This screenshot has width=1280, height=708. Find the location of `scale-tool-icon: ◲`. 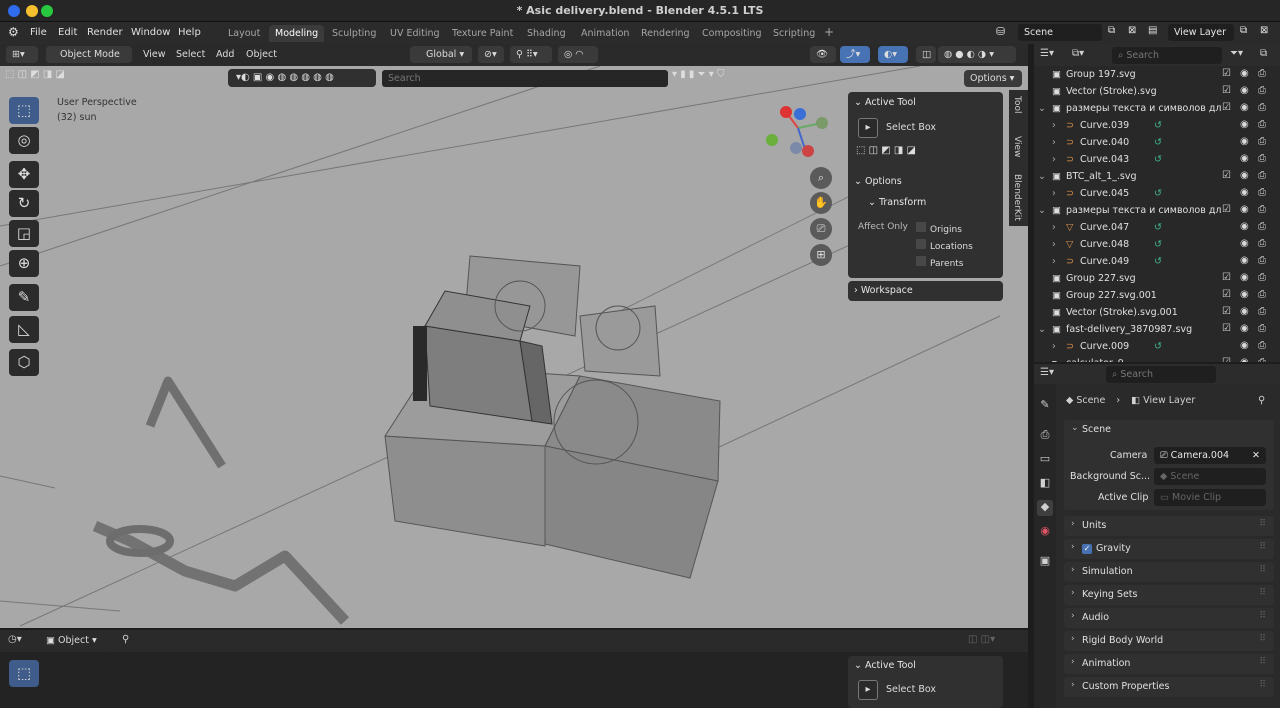

scale-tool-icon: ◲ is located at coordinates (24, 233).